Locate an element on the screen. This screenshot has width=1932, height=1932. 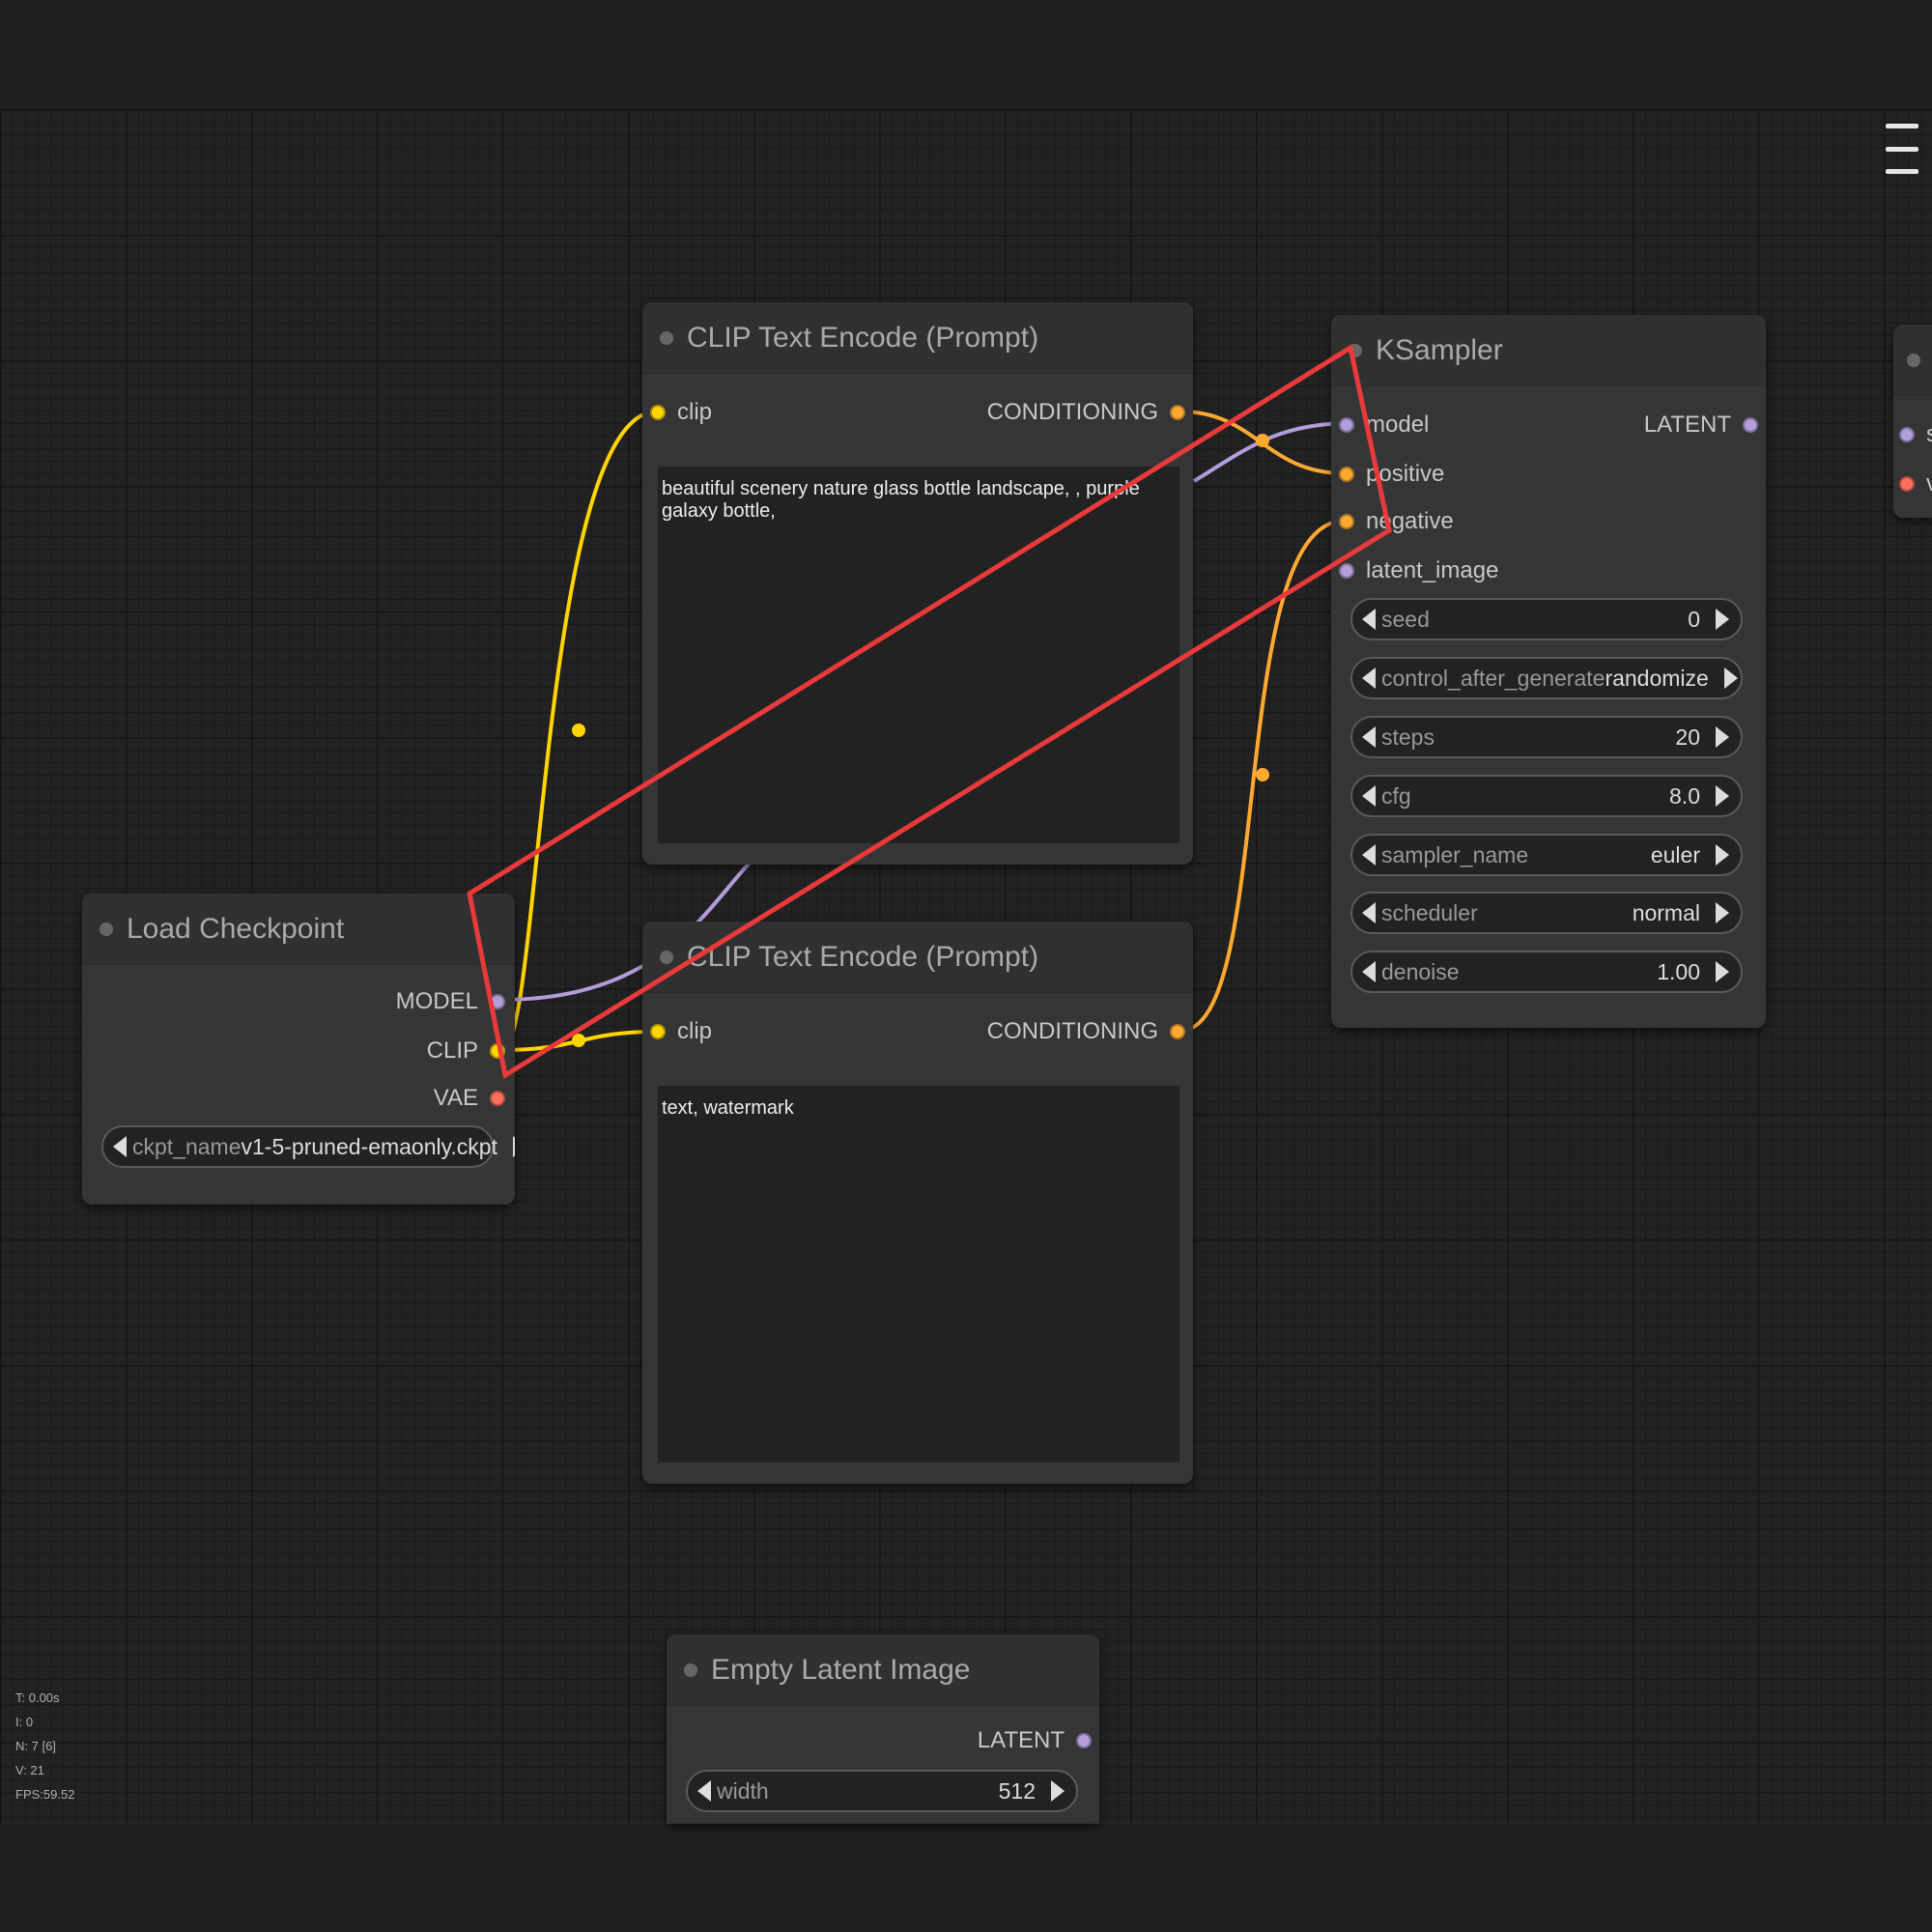
widget-label: denoise is located at coordinates (1420, 971).